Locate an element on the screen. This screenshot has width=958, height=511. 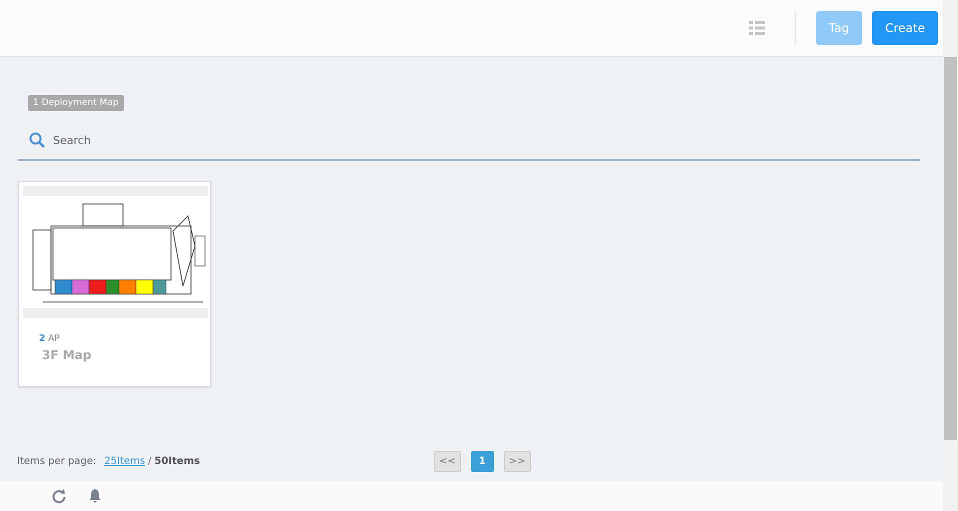
next-page-button: >> is located at coordinates (517, 461).